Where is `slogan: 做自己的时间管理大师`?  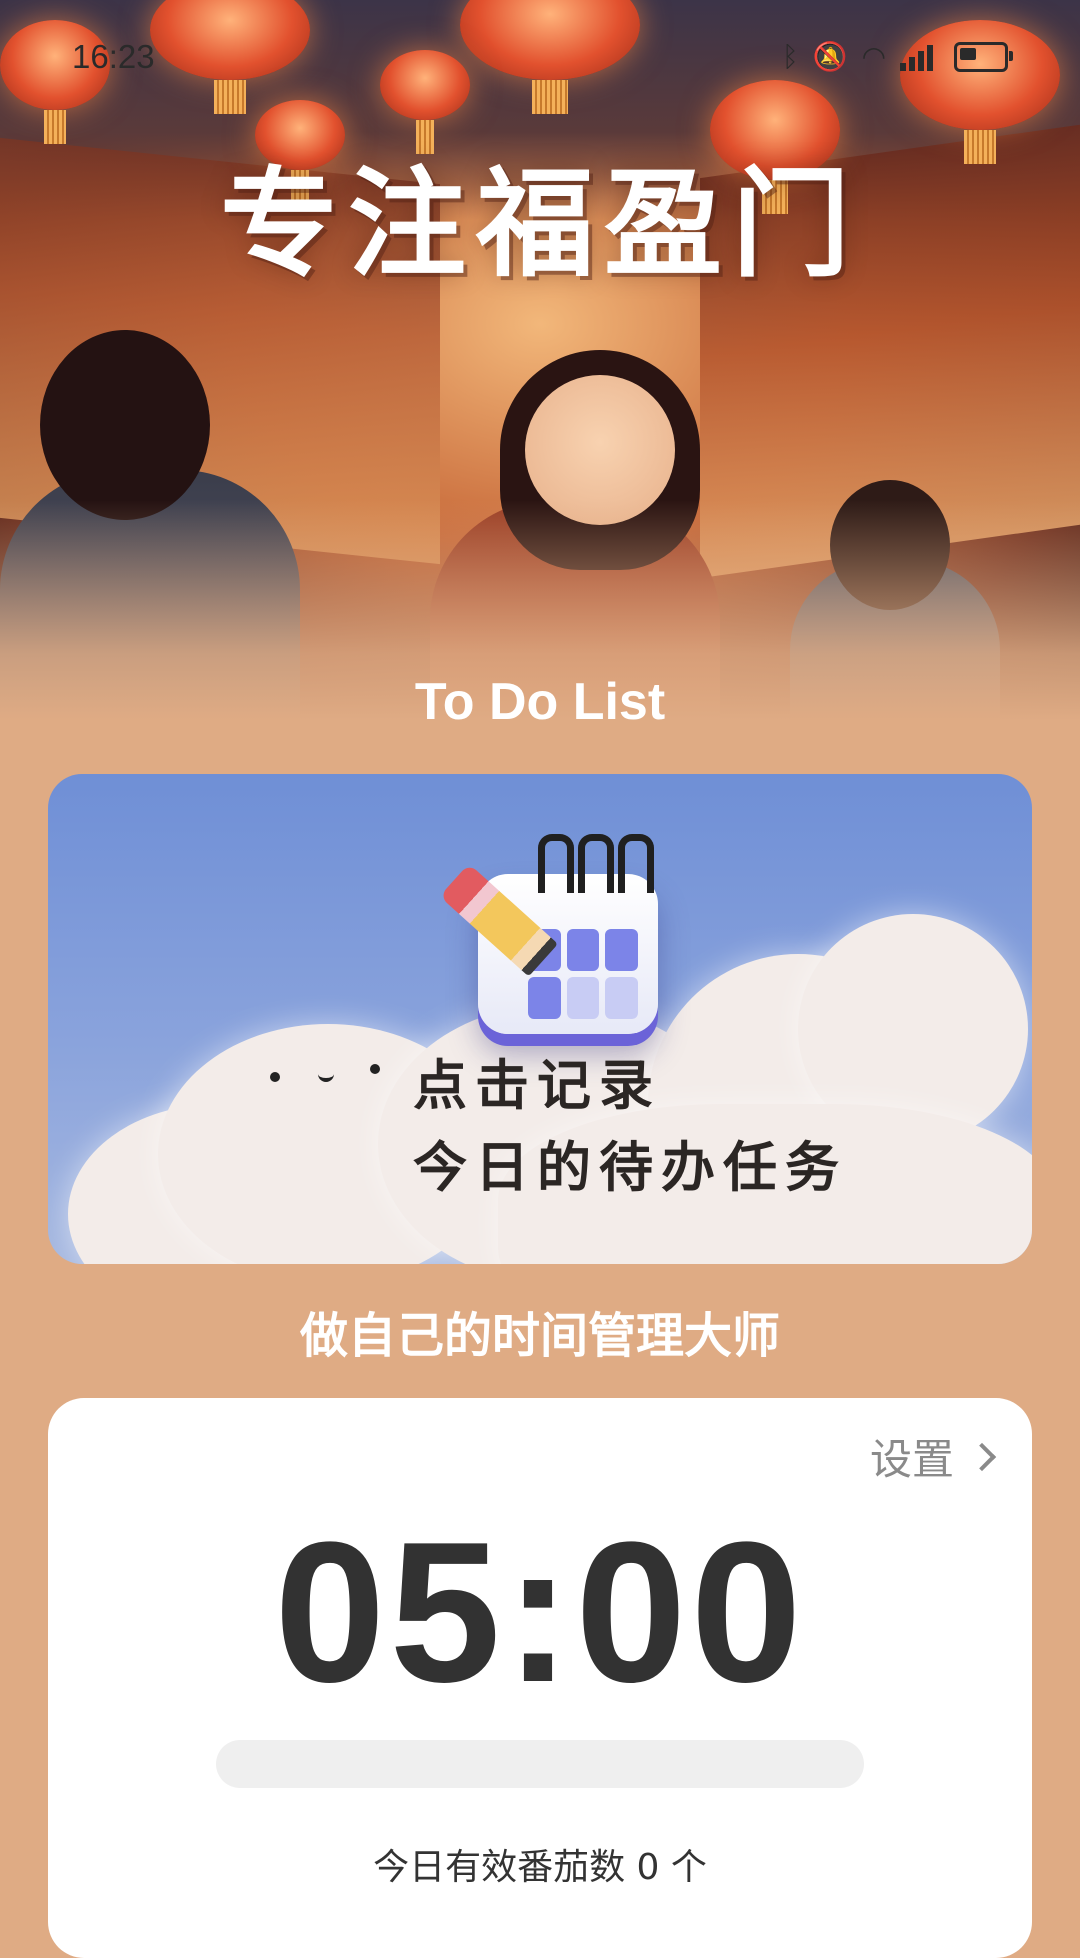 slogan: 做自己的时间管理大师 is located at coordinates (539, 1336).